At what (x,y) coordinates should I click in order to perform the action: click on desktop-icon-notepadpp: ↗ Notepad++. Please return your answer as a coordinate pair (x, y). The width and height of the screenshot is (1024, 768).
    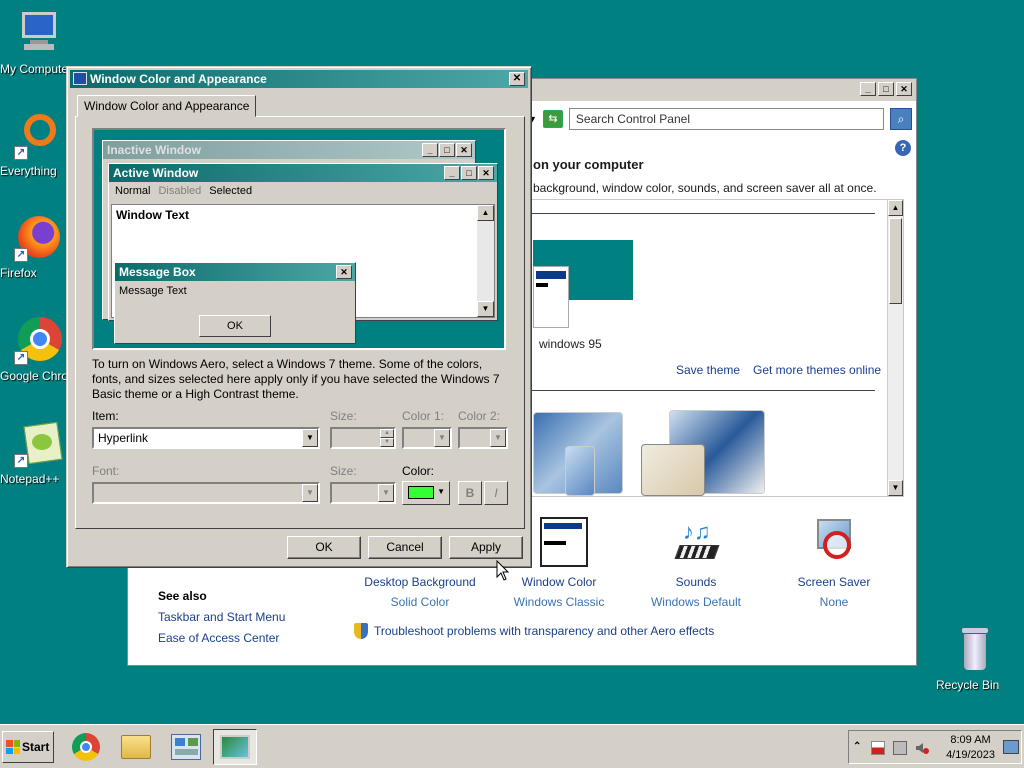
    Looking at the image, I should click on (38, 453).